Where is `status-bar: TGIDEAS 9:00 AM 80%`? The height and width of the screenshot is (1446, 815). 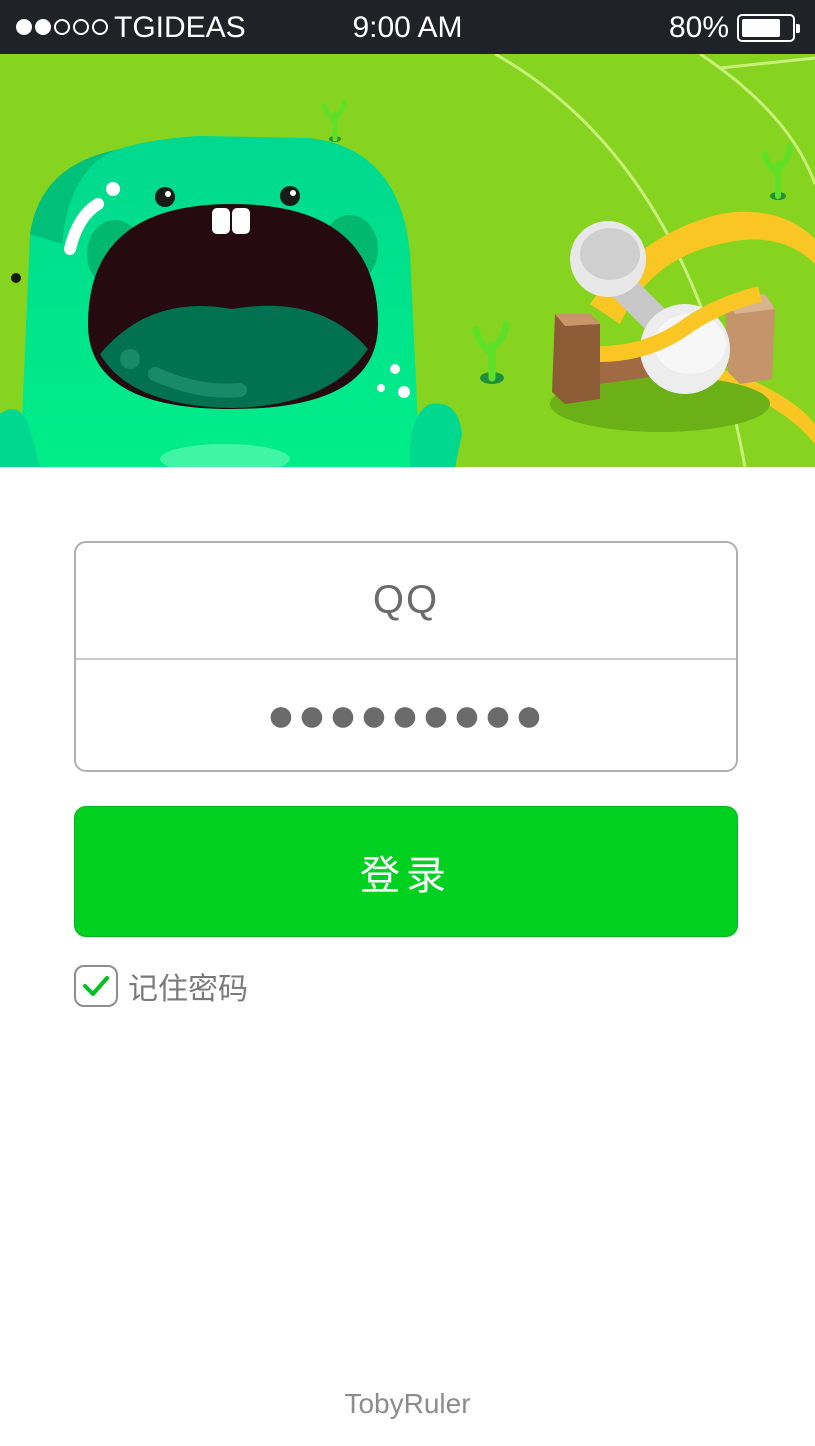
status-bar: TGIDEAS 9:00 AM 80% is located at coordinates (407, 27).